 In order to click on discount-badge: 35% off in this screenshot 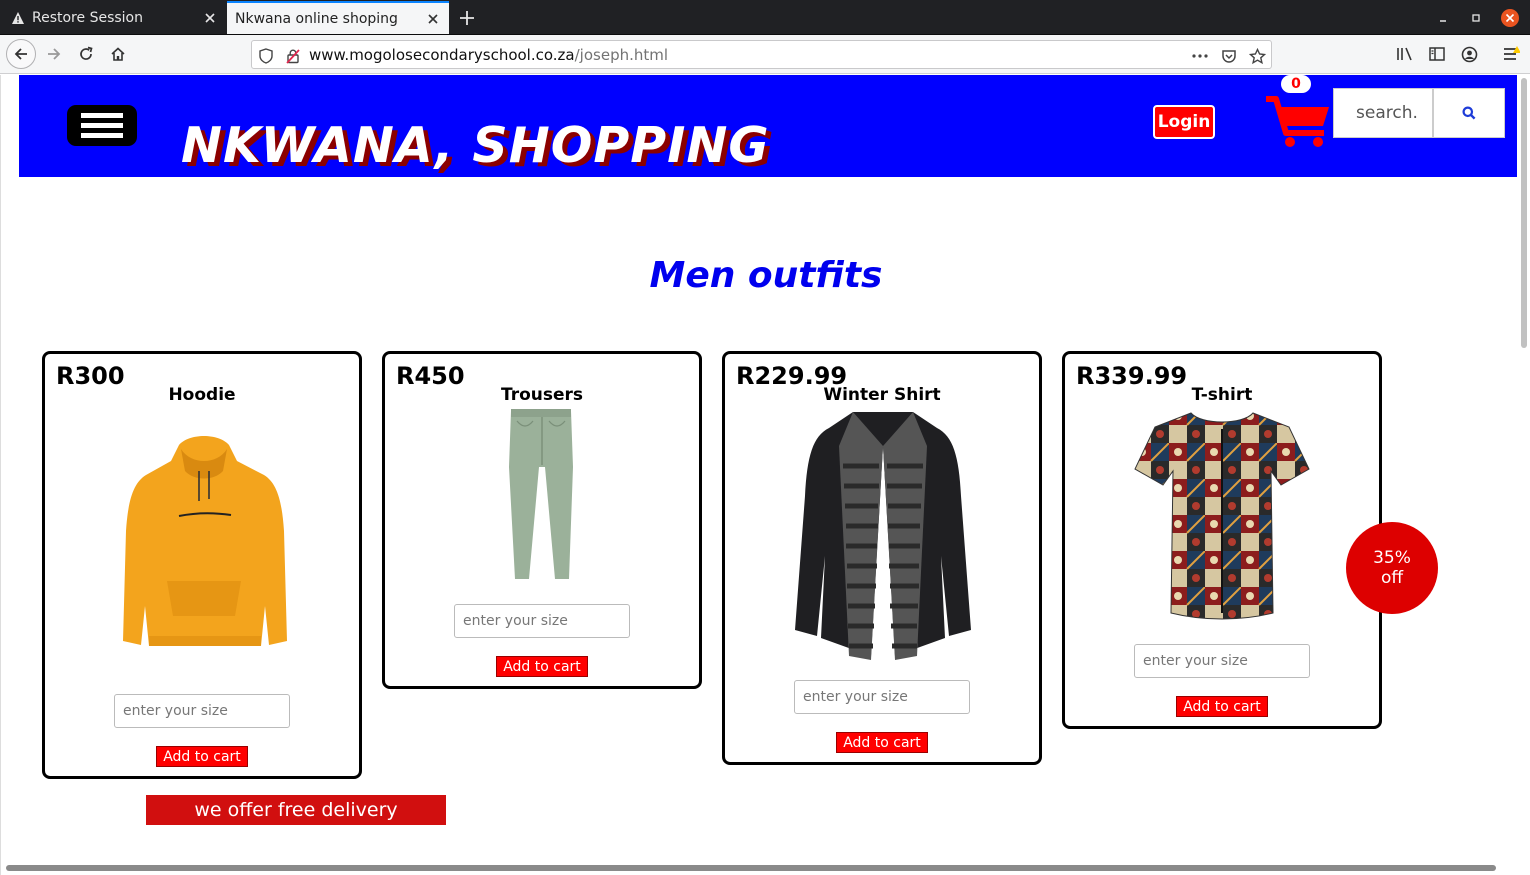, I will do `click(1392, 568)`.